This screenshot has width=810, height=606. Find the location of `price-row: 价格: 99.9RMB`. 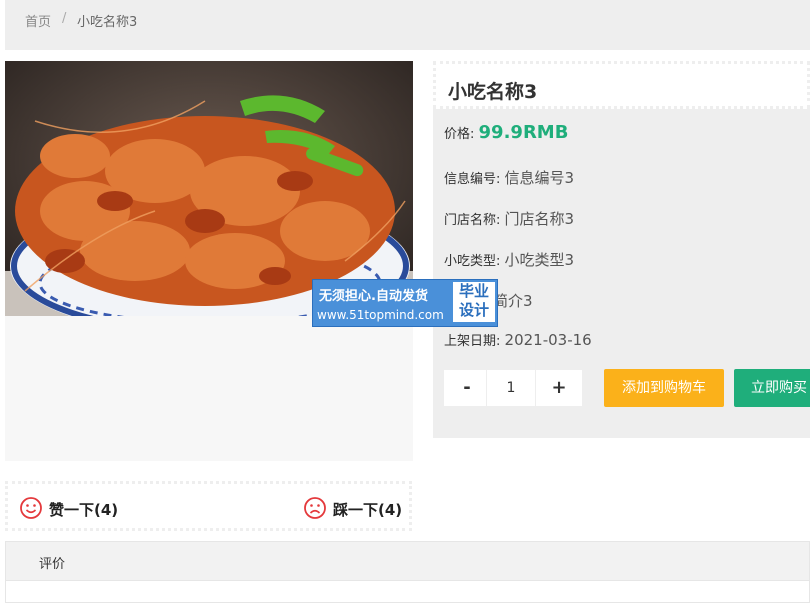

price-row: 价格: 99.9RMB is located at coordinates (506, 132).